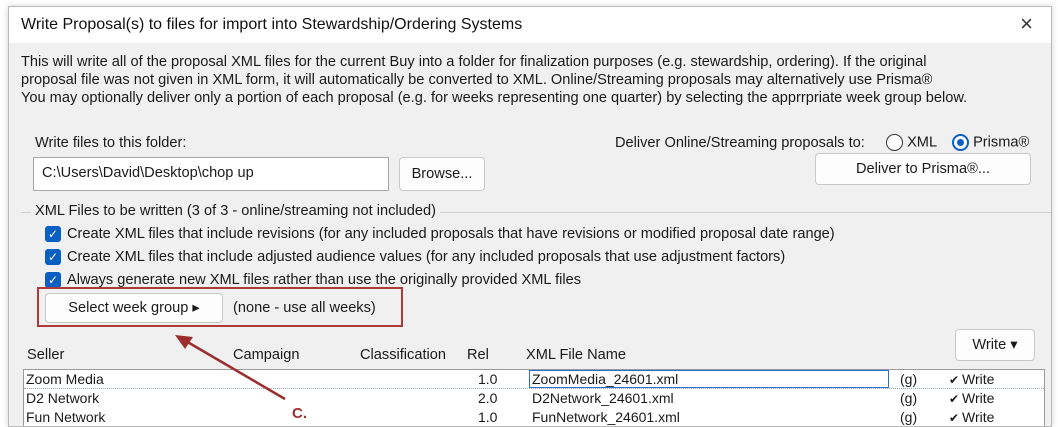  Describe the element at coordinates (230, 368) in the screenshot. I see `annotation-arrow` at that location.